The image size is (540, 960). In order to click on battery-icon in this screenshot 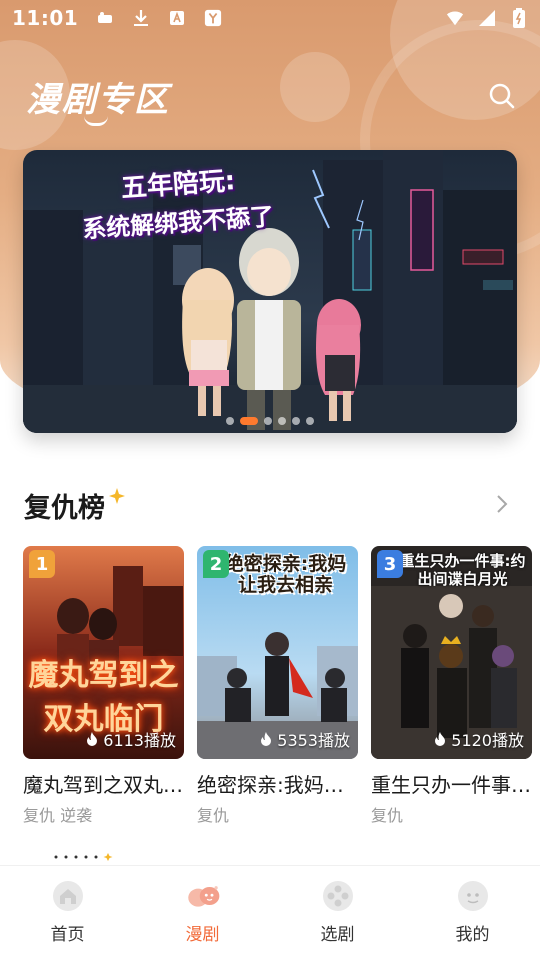, I will do `click(519, 18)`.